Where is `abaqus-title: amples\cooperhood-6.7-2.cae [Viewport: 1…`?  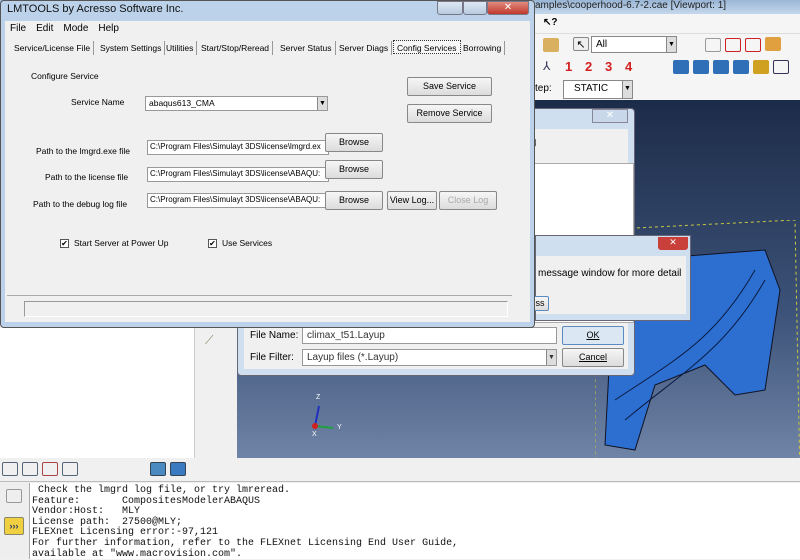 abaqus-title: amples\cooperhood-6.7-2.cae [Viewport: 1… is located at coordinates (631, 5).